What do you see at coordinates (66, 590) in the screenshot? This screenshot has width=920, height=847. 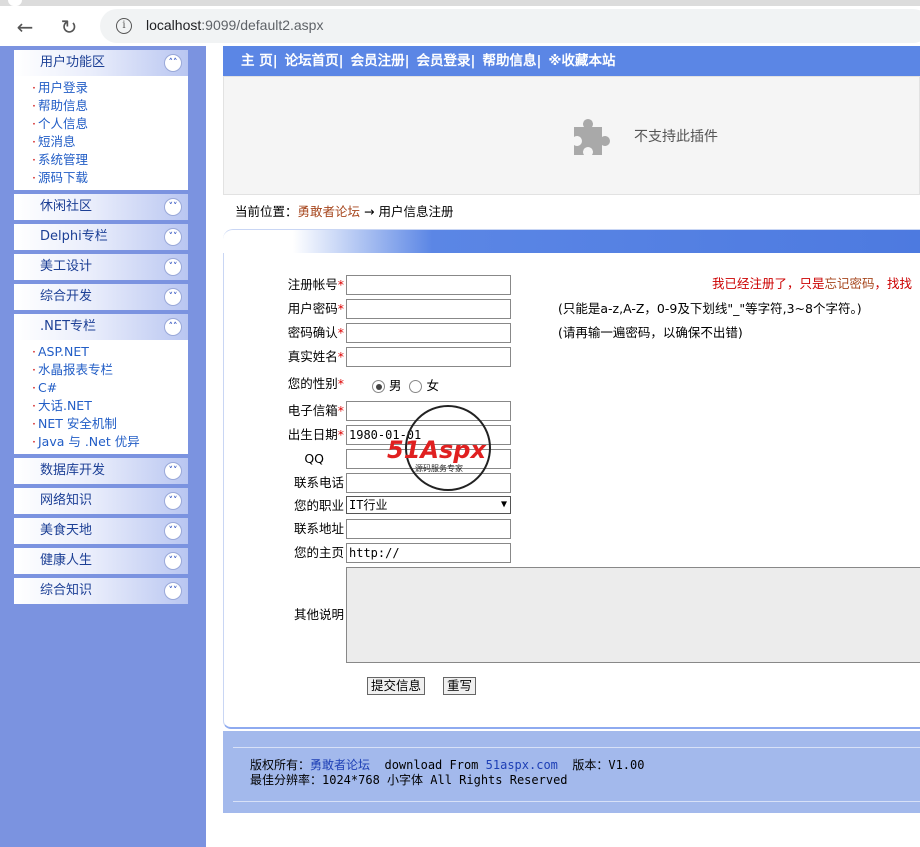 I see `sidebar-section-label: 综合知识` at bounding box center [66, 590].